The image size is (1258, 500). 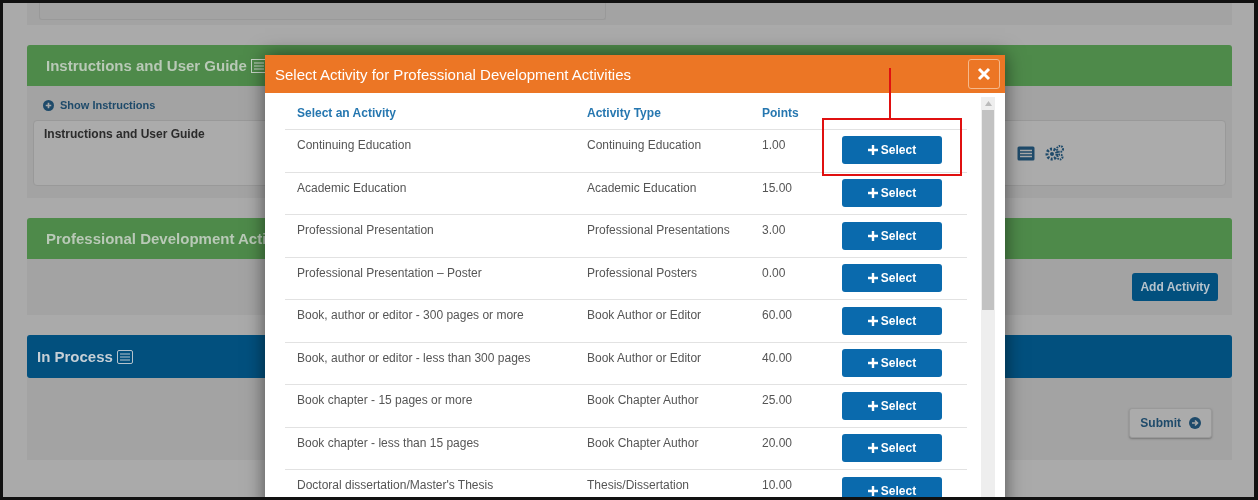 What do you see at coordinates (156, 238) in the screenshot?
I see `panel-title: Professional Development Acti` at bounding box center [156, 238].